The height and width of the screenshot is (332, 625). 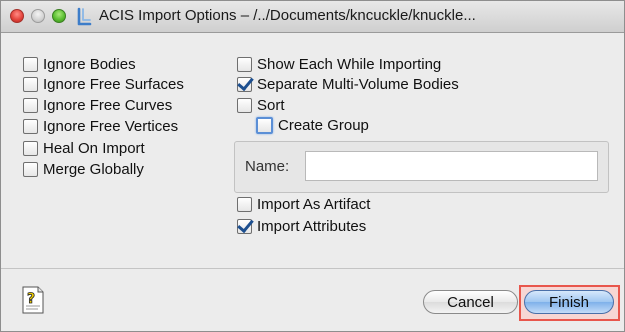 I want to click on option-create-group: Create Group, so click(x=312, y=125).